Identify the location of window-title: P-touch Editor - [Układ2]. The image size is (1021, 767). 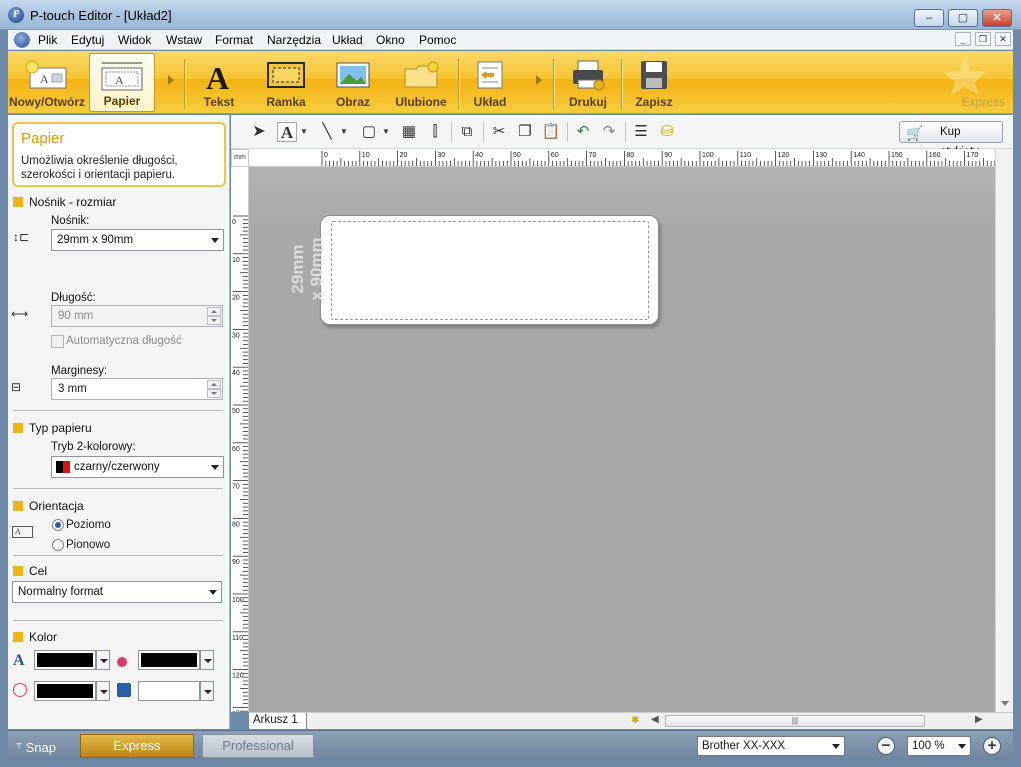
(101, 15).